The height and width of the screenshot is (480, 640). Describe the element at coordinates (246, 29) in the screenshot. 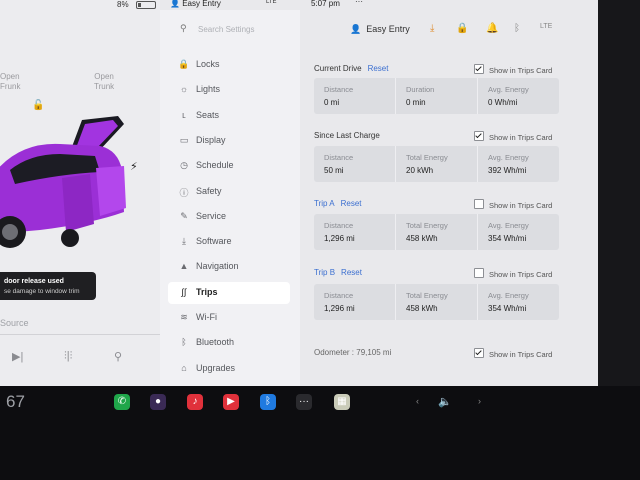

I see `search-input` at that location.